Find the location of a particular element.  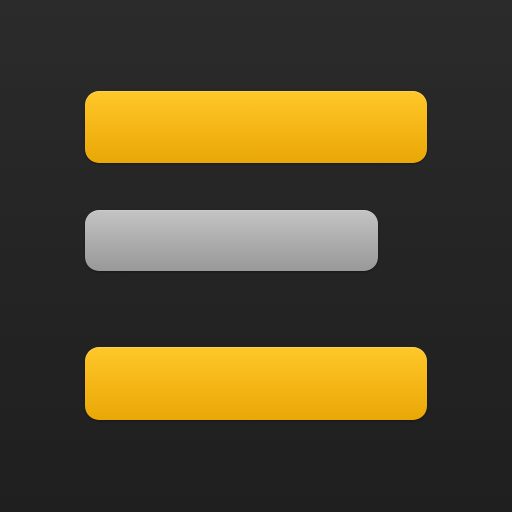

middle-bar is located at coordinates (231, 240).